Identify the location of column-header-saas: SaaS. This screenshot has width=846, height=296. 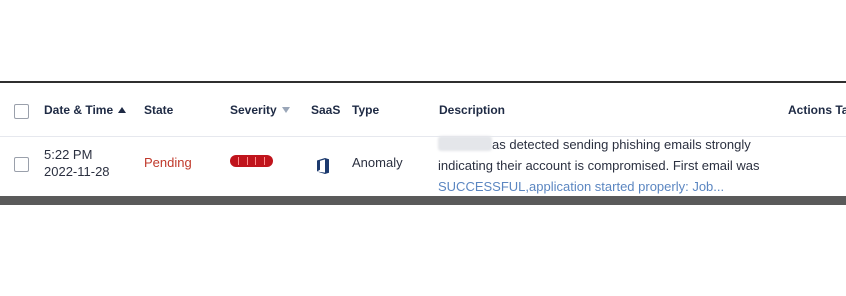
(325, 110).